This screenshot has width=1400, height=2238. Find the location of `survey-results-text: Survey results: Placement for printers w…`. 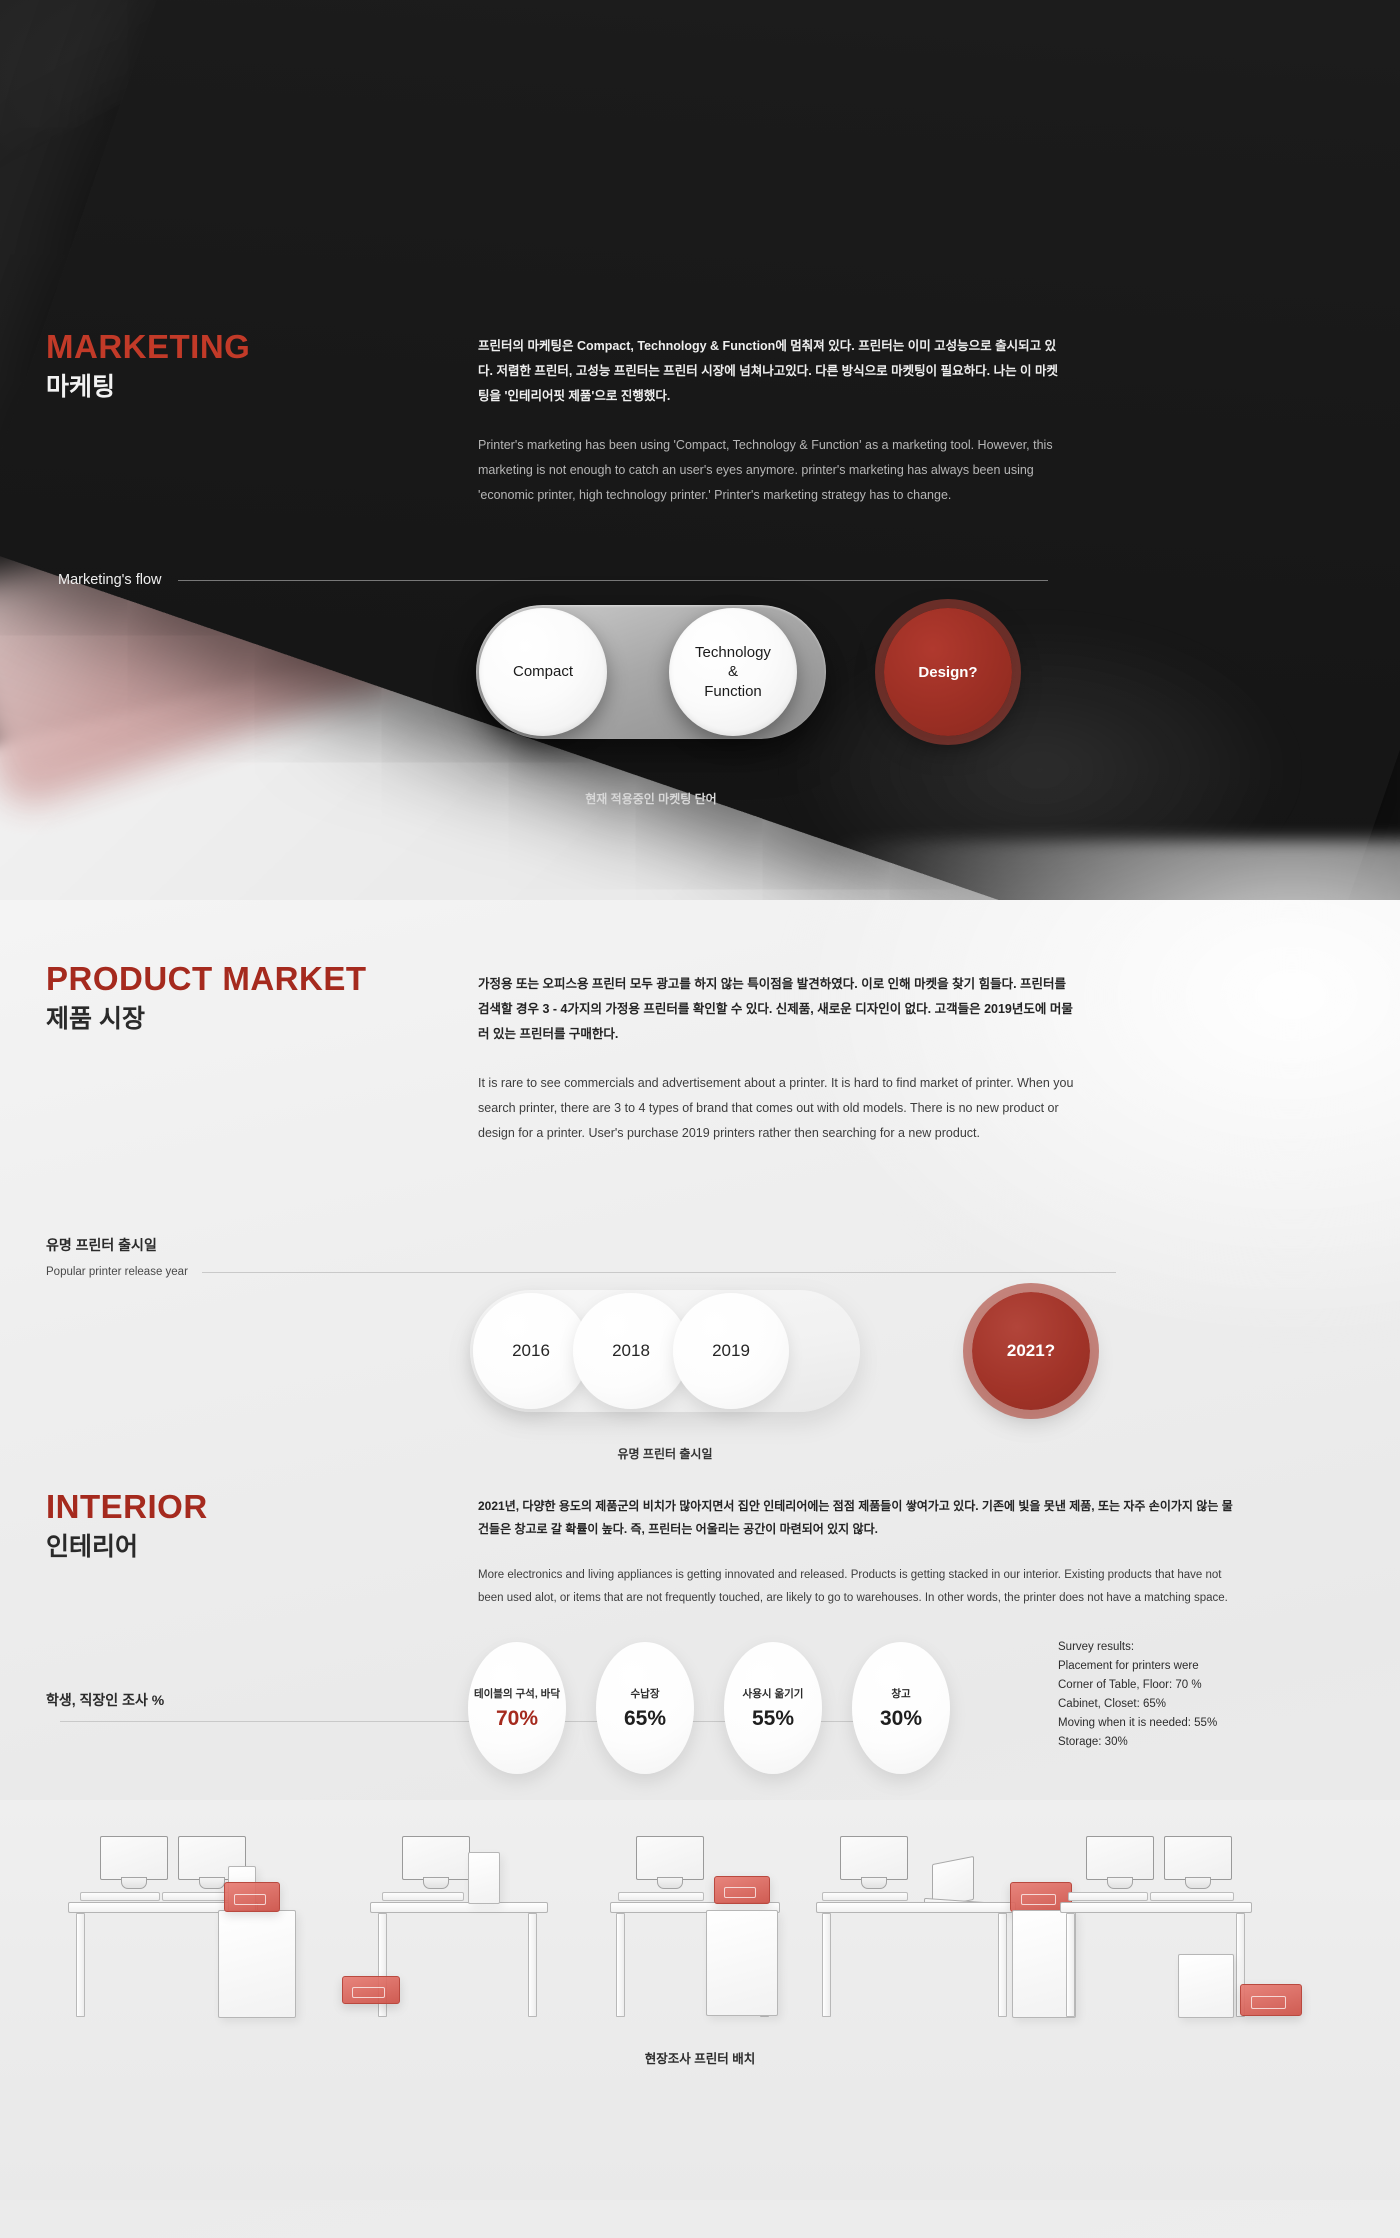

survey-results-text: Survey results: Placement for printers w… is located at coordinates (1138, 1694).